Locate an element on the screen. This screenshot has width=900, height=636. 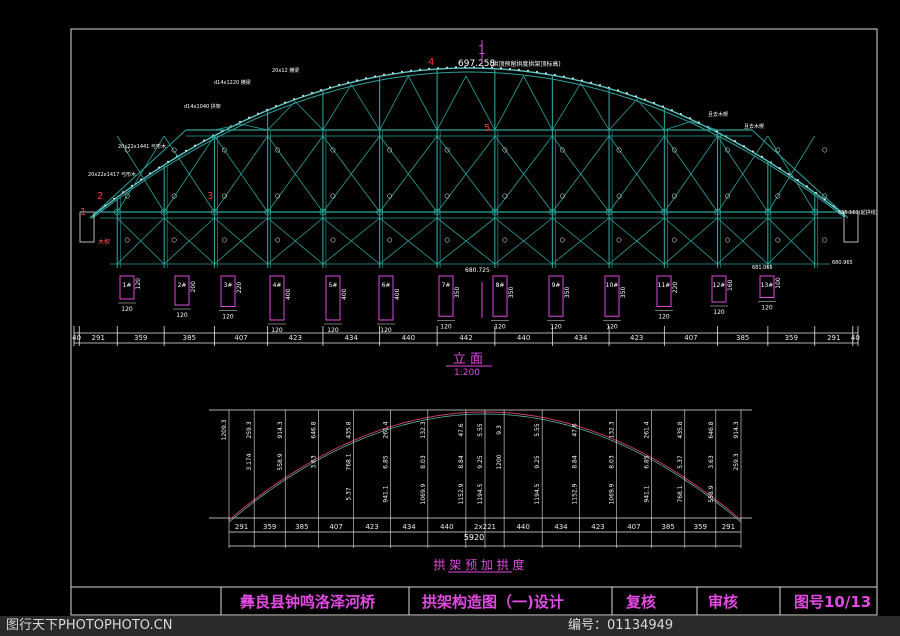
camber-value: 1209.3 is located at coordinates (224, 429).